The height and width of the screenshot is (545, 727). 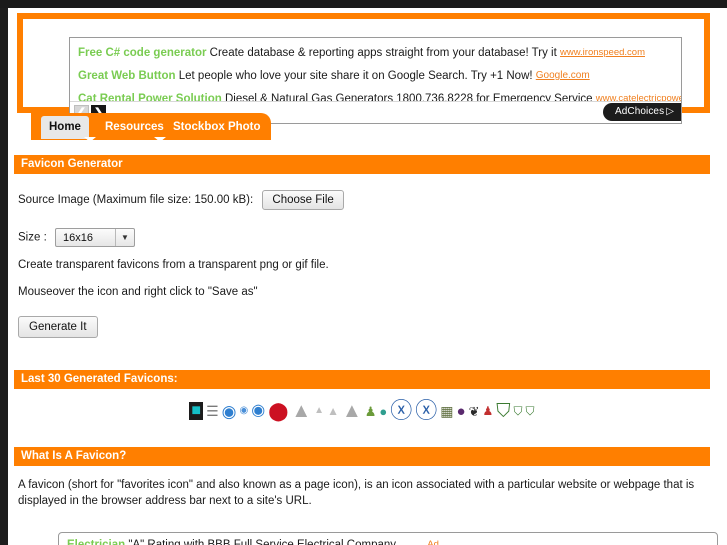 I want to click on tab-home: Home, so click(x=65, y=127).